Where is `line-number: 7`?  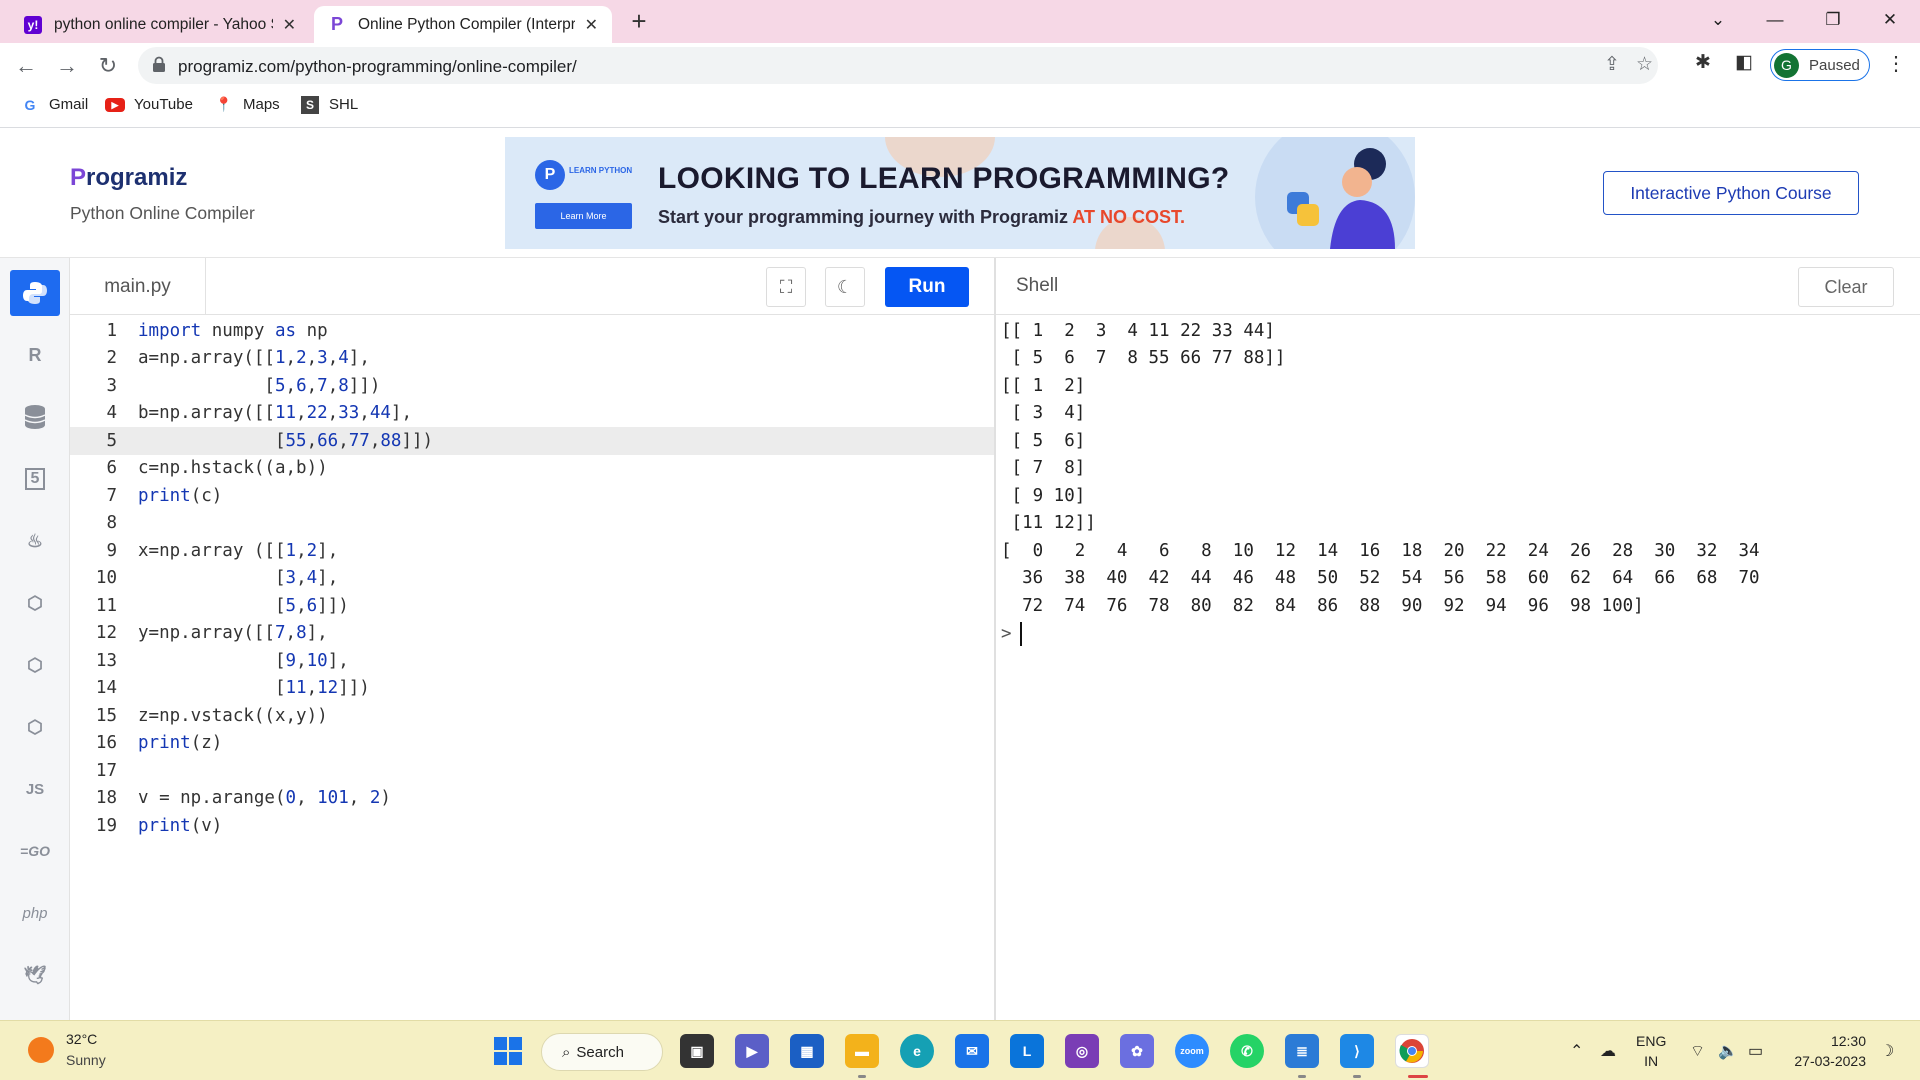
line-number: 7 is located at coordinates (111, 495).